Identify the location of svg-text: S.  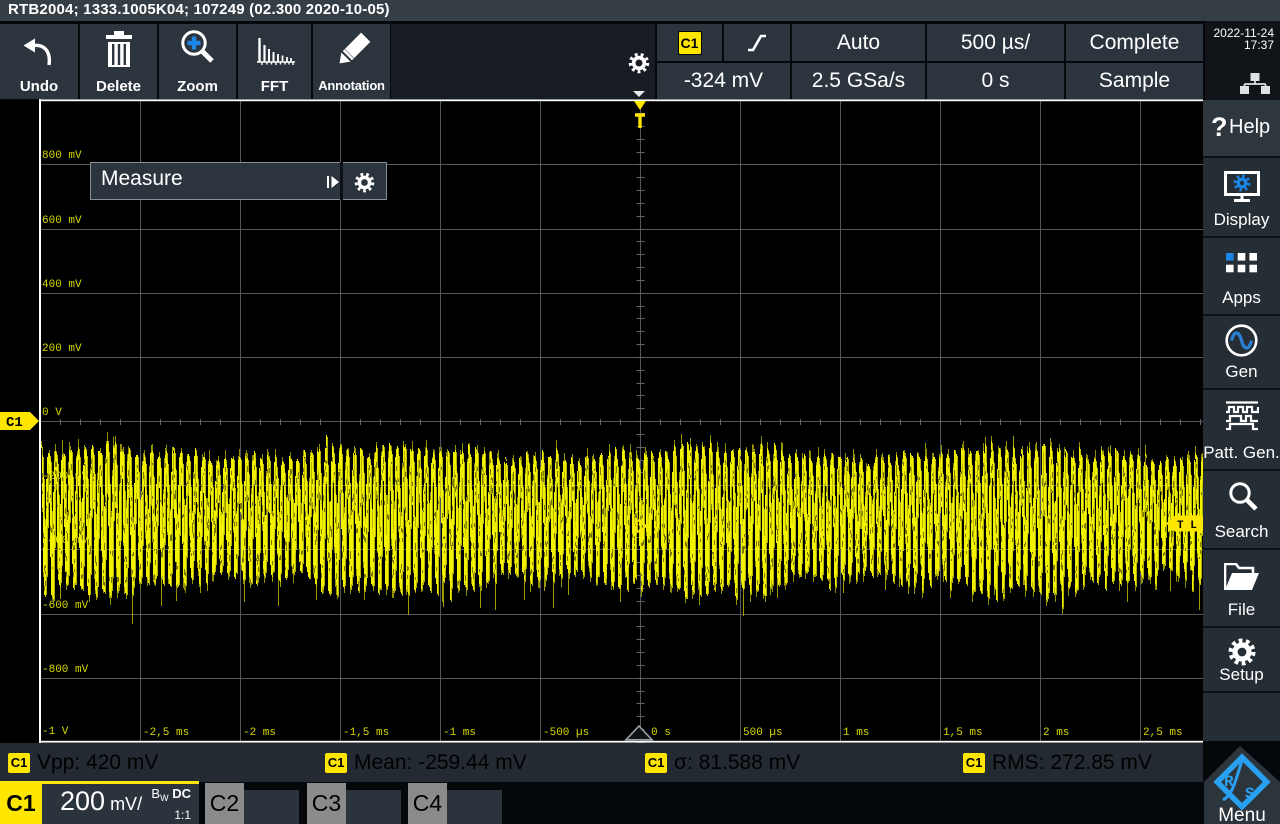
(1250, 794).